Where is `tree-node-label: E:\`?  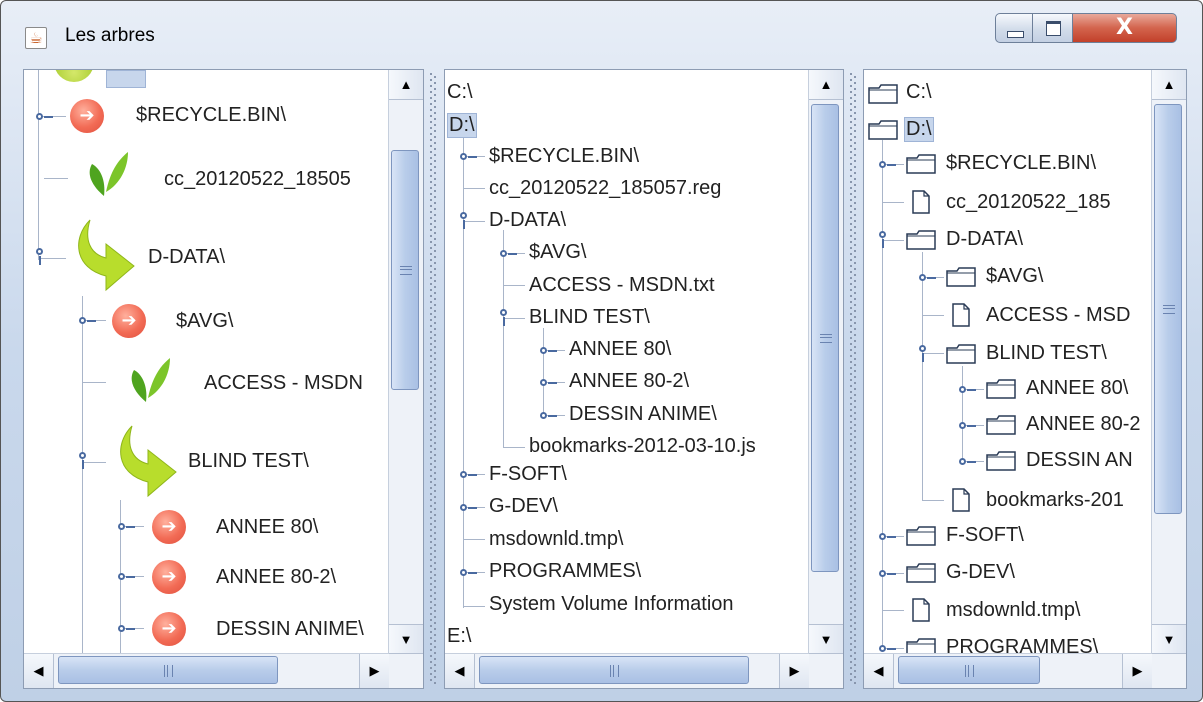
tree-node-label: E:\ is located at coordinates (459, 636).